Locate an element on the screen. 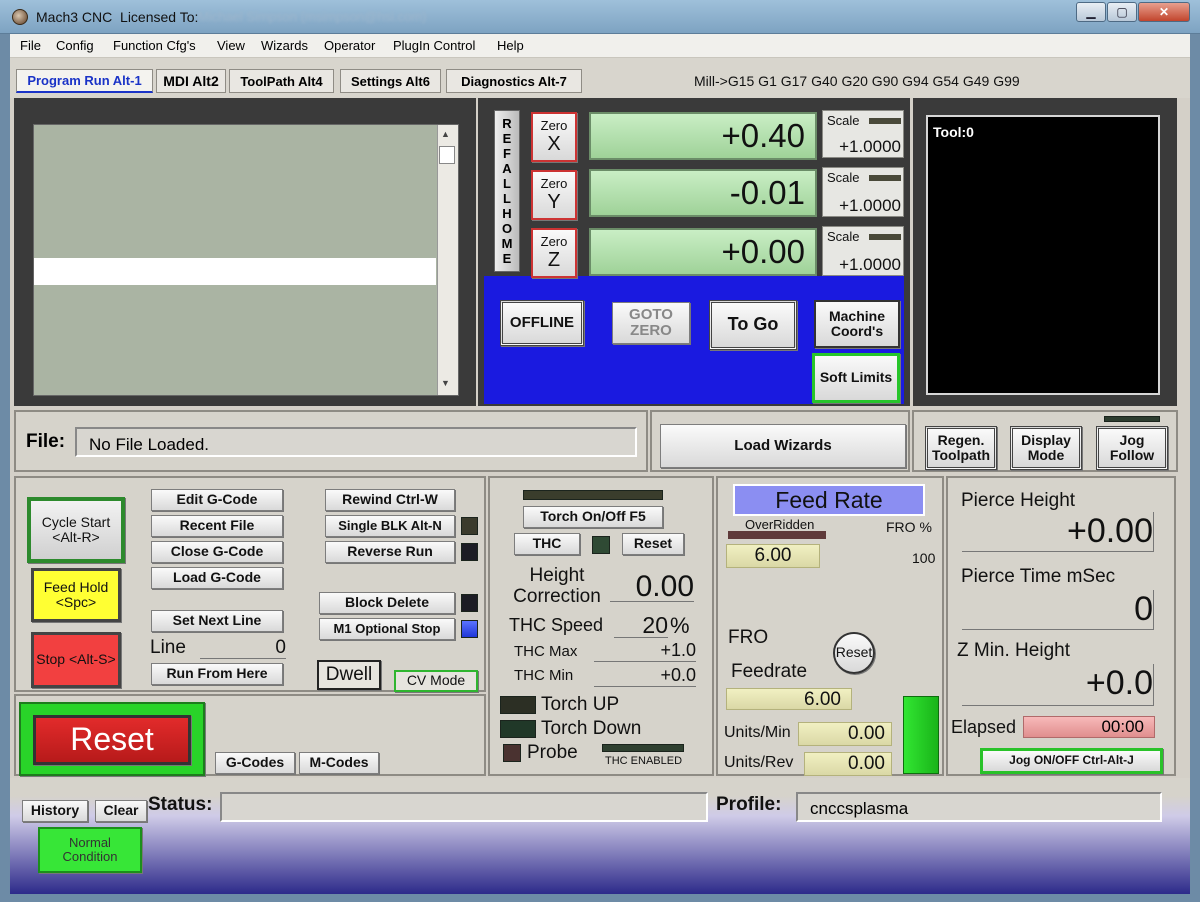 The height and width of the screenshot is (902, 1200). thc-enabled-led is located at coordinates (643, 748).